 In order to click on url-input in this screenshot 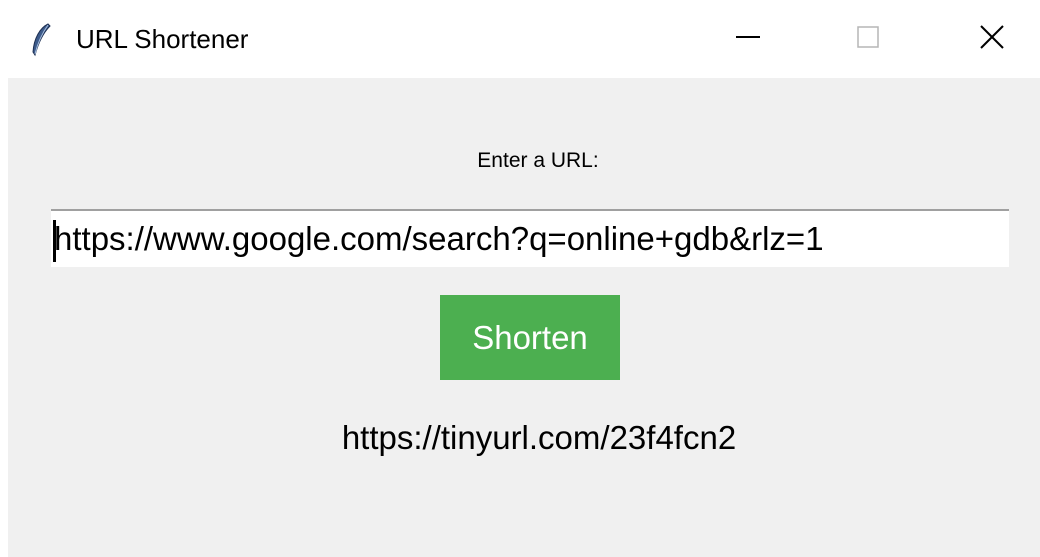, I will do `click(530, 238)`.